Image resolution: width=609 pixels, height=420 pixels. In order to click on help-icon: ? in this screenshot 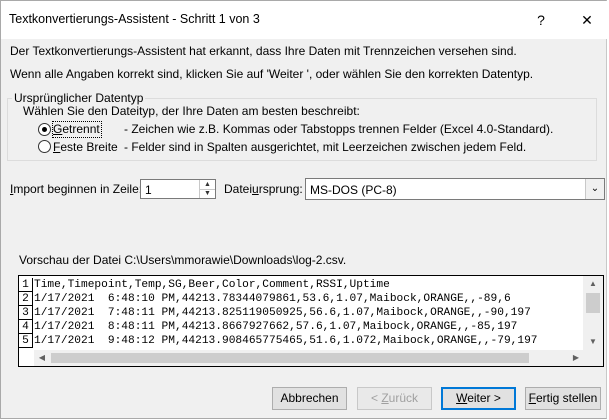, I will do `click(541, 20)`.